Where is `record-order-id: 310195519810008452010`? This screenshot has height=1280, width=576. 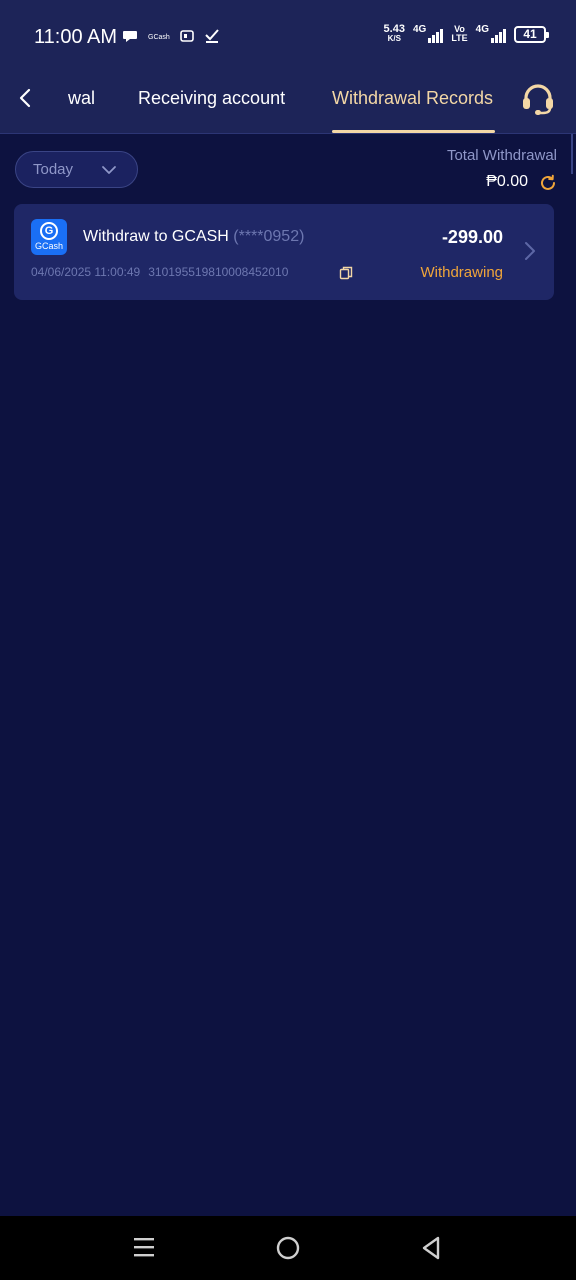
record-order-id: 310195519810008452010 is located at coordinates (218, 272).